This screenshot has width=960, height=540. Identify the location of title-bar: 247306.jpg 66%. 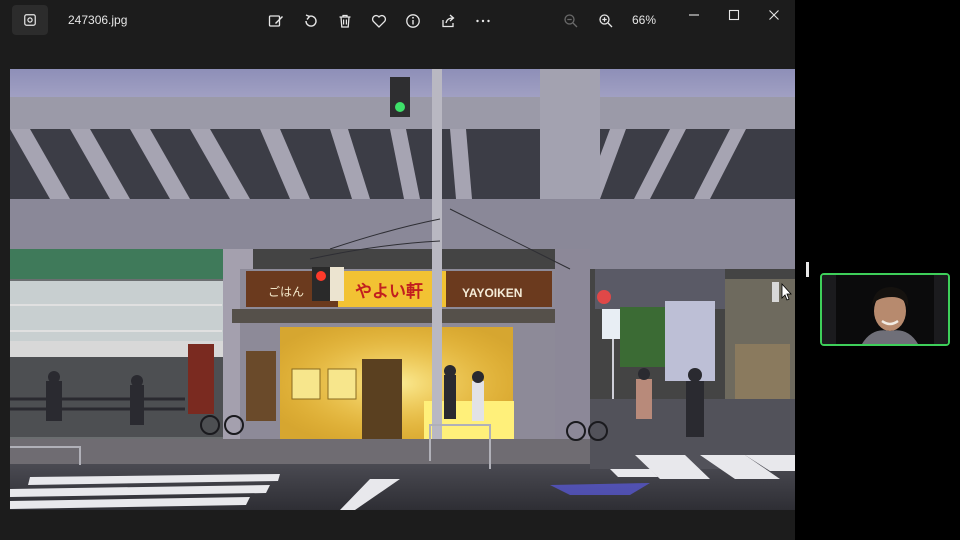
(397, 20).